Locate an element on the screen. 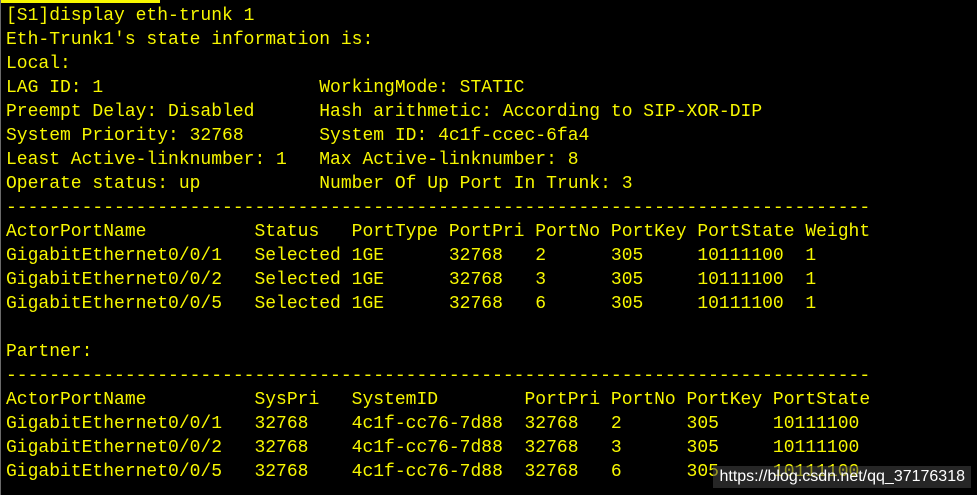  state-heading: Eth-Trunk1's state information is: is located at coordinates (190, 40).